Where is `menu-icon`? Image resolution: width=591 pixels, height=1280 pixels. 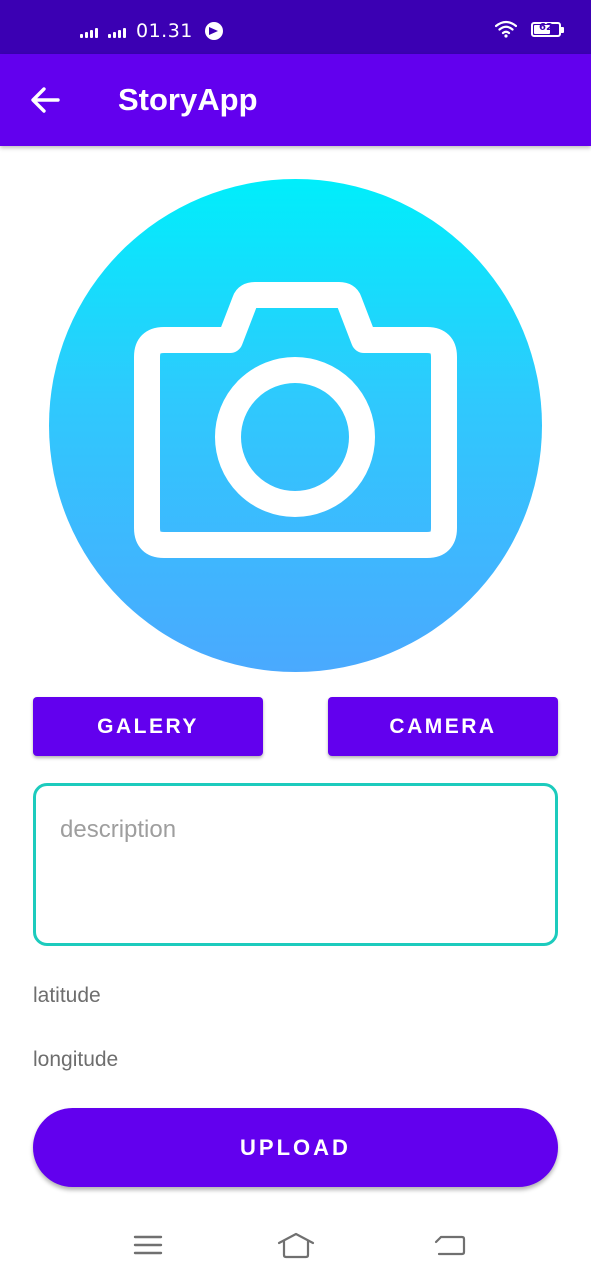
menu-icon is located at coordinates (148, 1245).